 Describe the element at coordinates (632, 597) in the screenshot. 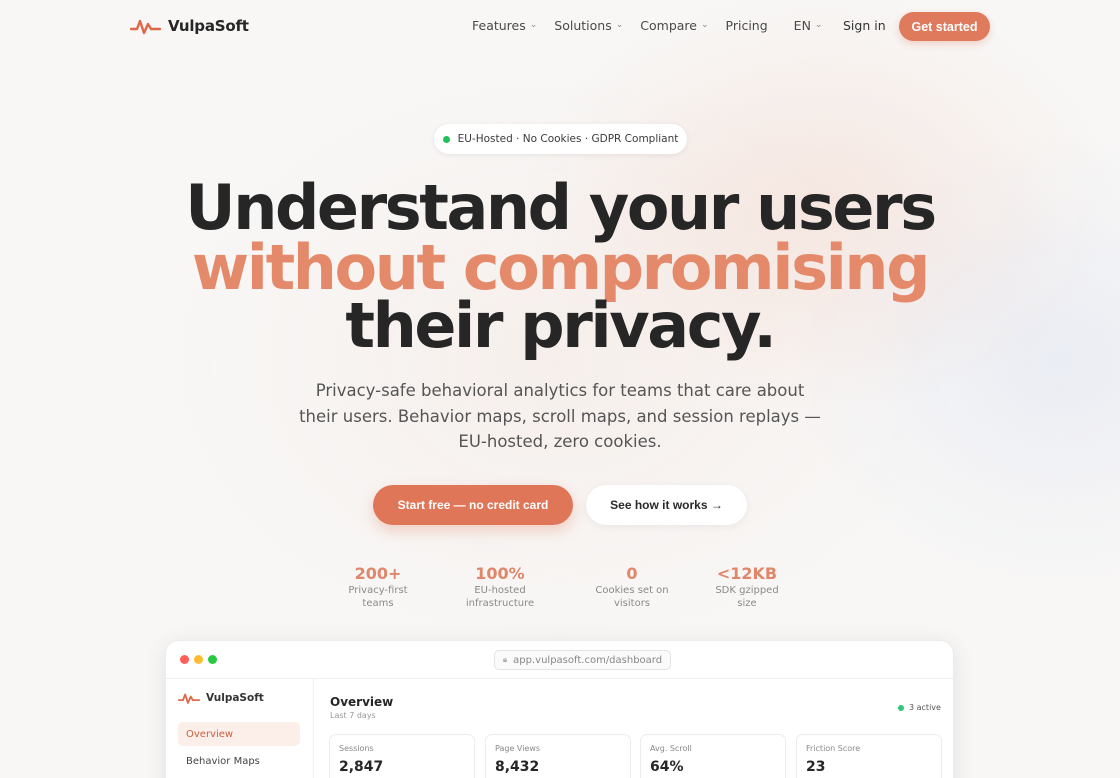

I see `stat-label: Cookies set on visitors` at that location.